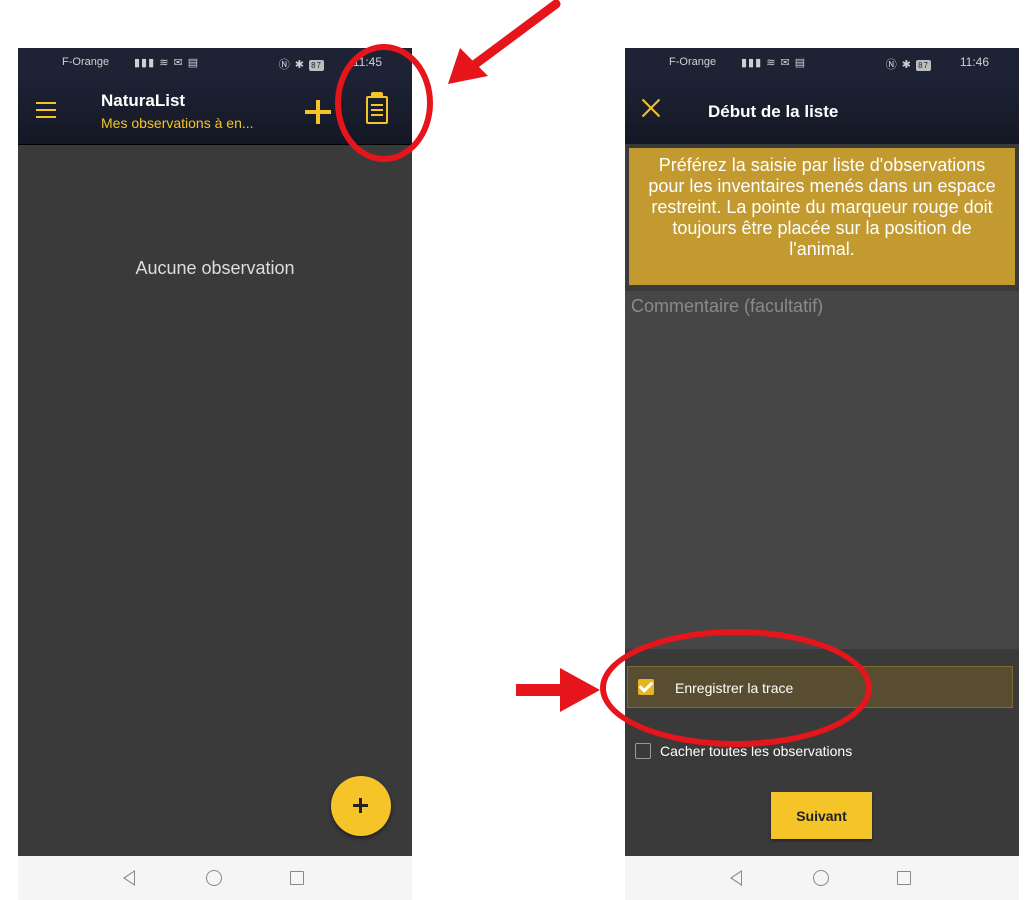 The height and width of the screenshot is (900, 1030). I want to click on close-icon, so click(651, 108).